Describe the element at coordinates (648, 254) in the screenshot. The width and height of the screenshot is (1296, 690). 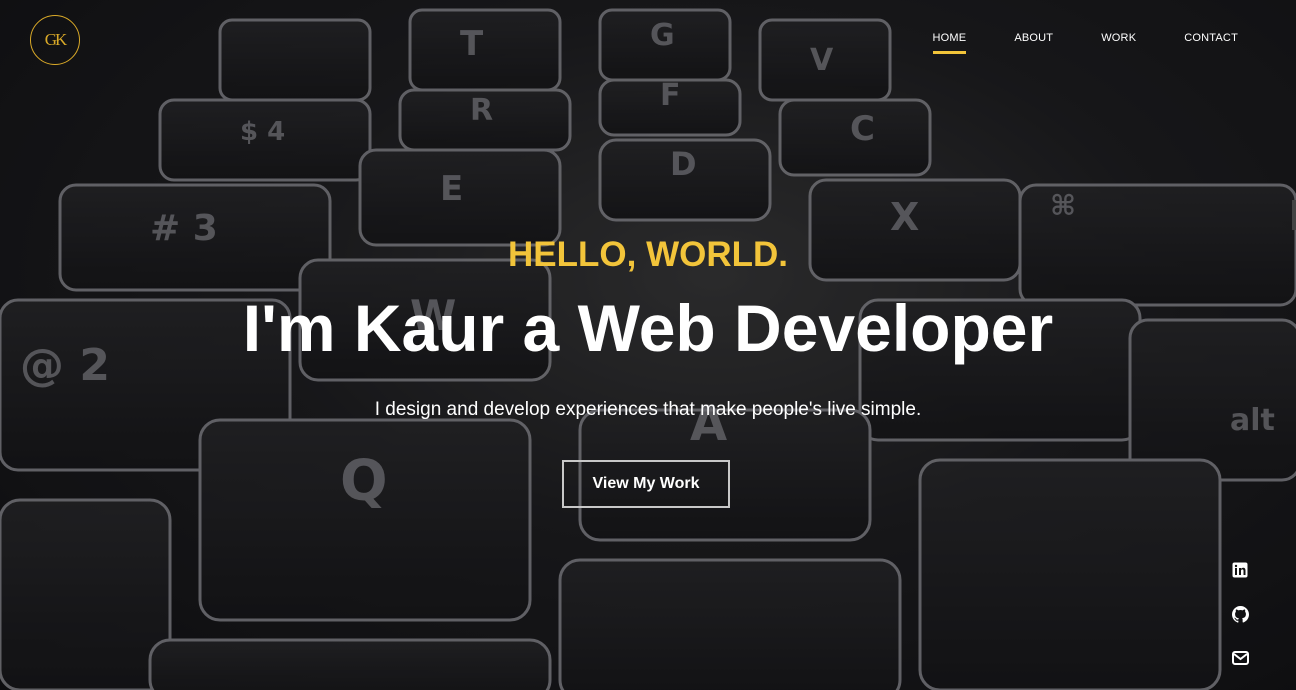
I see `hero-greeting: HELLO, WORLD.` at that location.